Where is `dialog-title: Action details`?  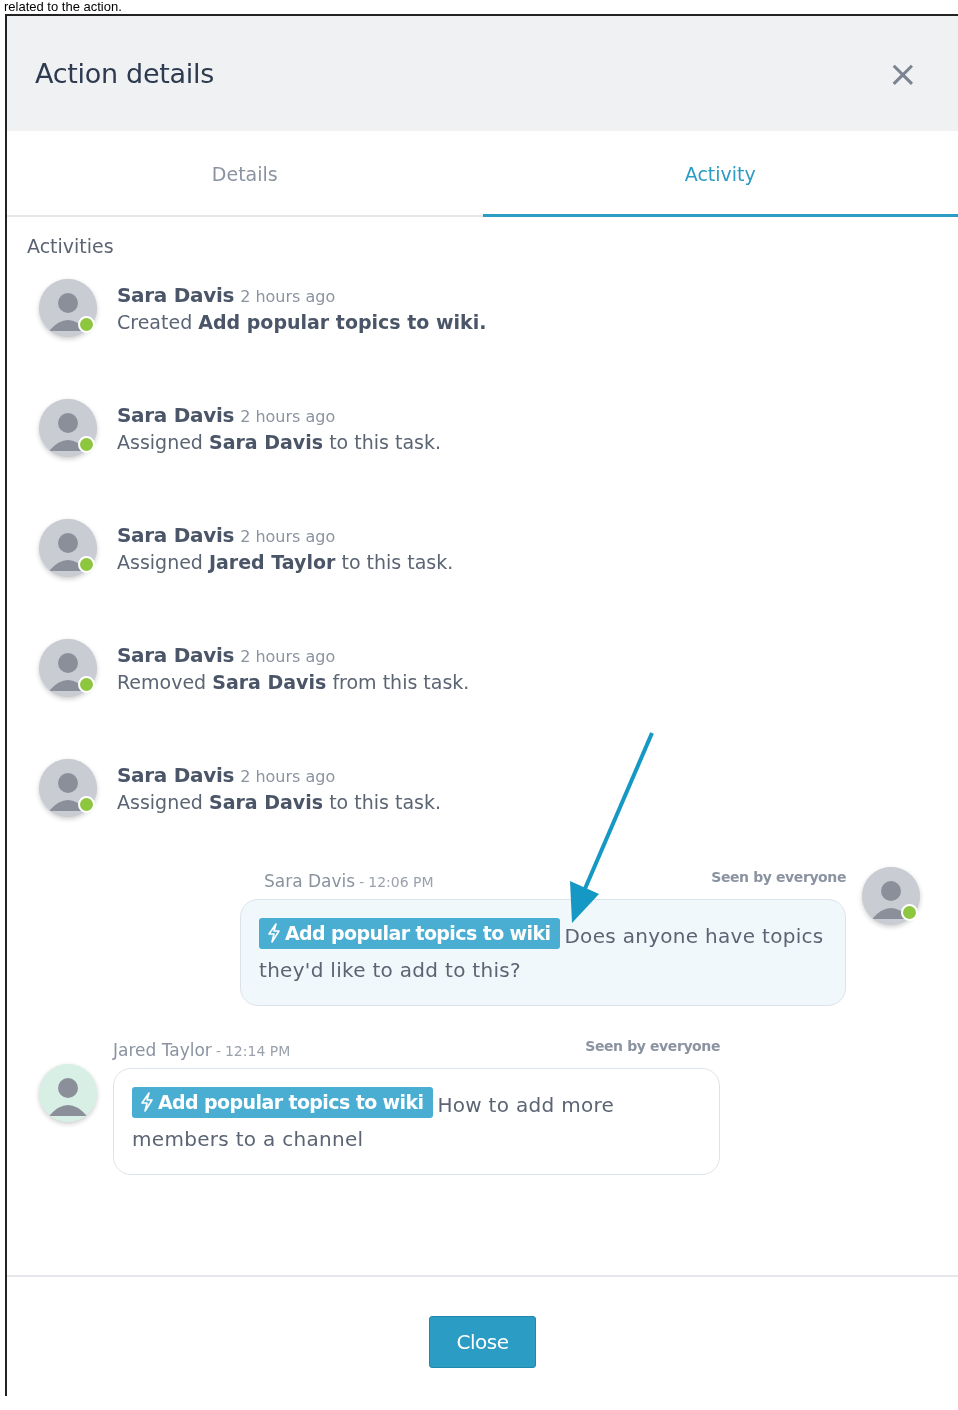 dialog-title: Action details is located at coordinates (124, 73).